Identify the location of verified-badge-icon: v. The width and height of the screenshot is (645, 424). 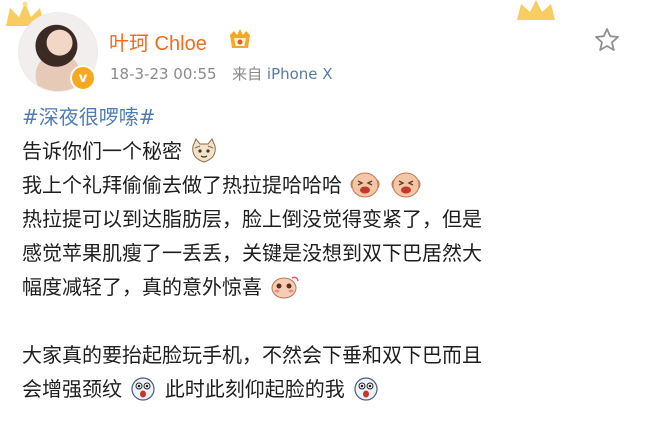
(83, 78).